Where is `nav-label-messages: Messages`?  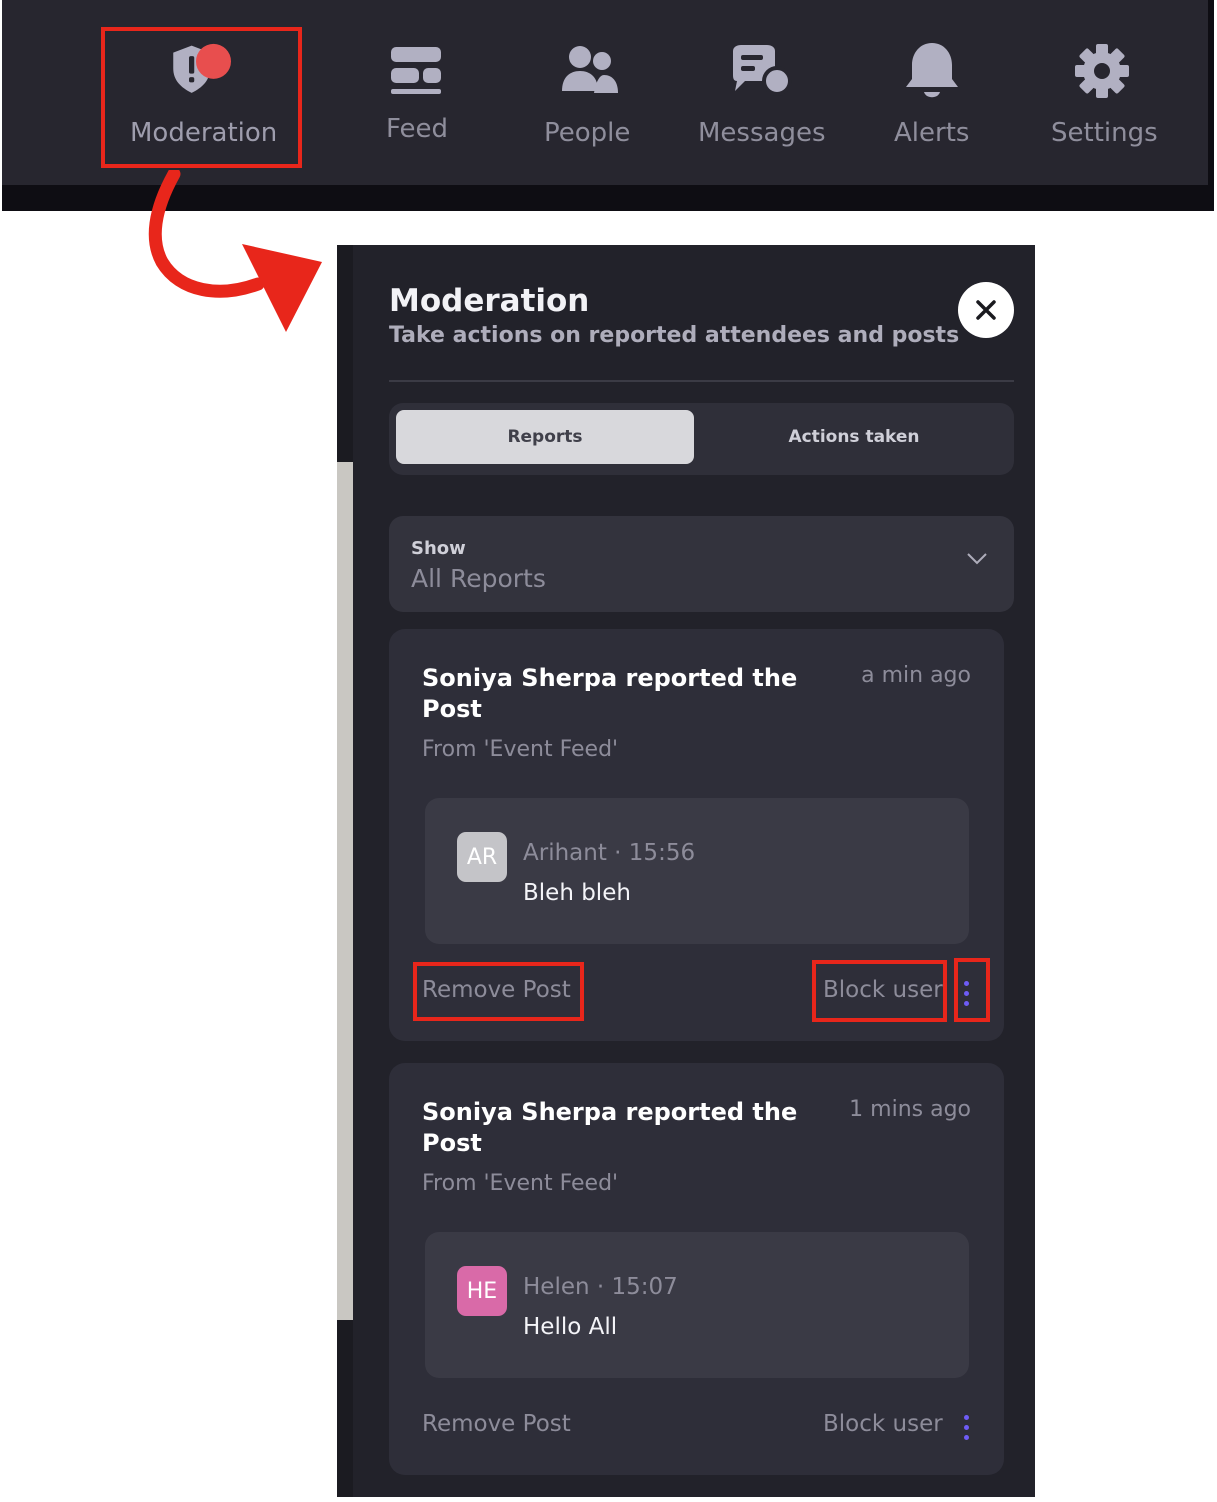
nav-label-messages: Messages is located at coordinates (762, 133).